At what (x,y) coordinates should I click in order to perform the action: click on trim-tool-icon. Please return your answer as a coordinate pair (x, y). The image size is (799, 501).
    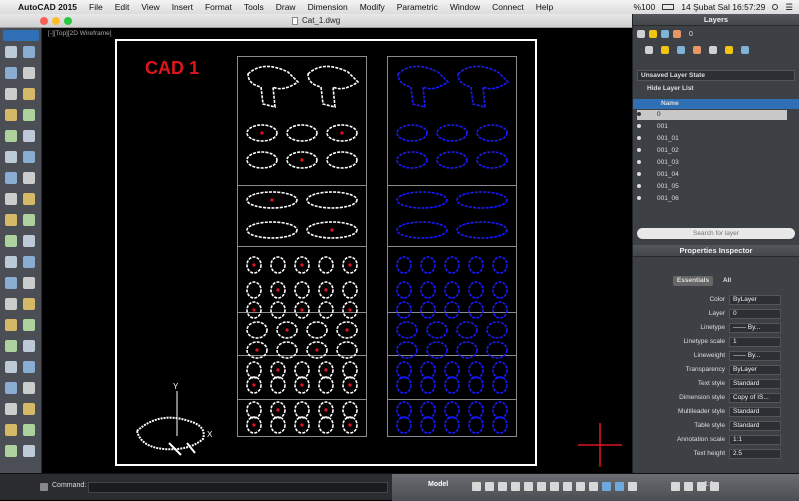
    Looking at the image, I should click on (11, 346).